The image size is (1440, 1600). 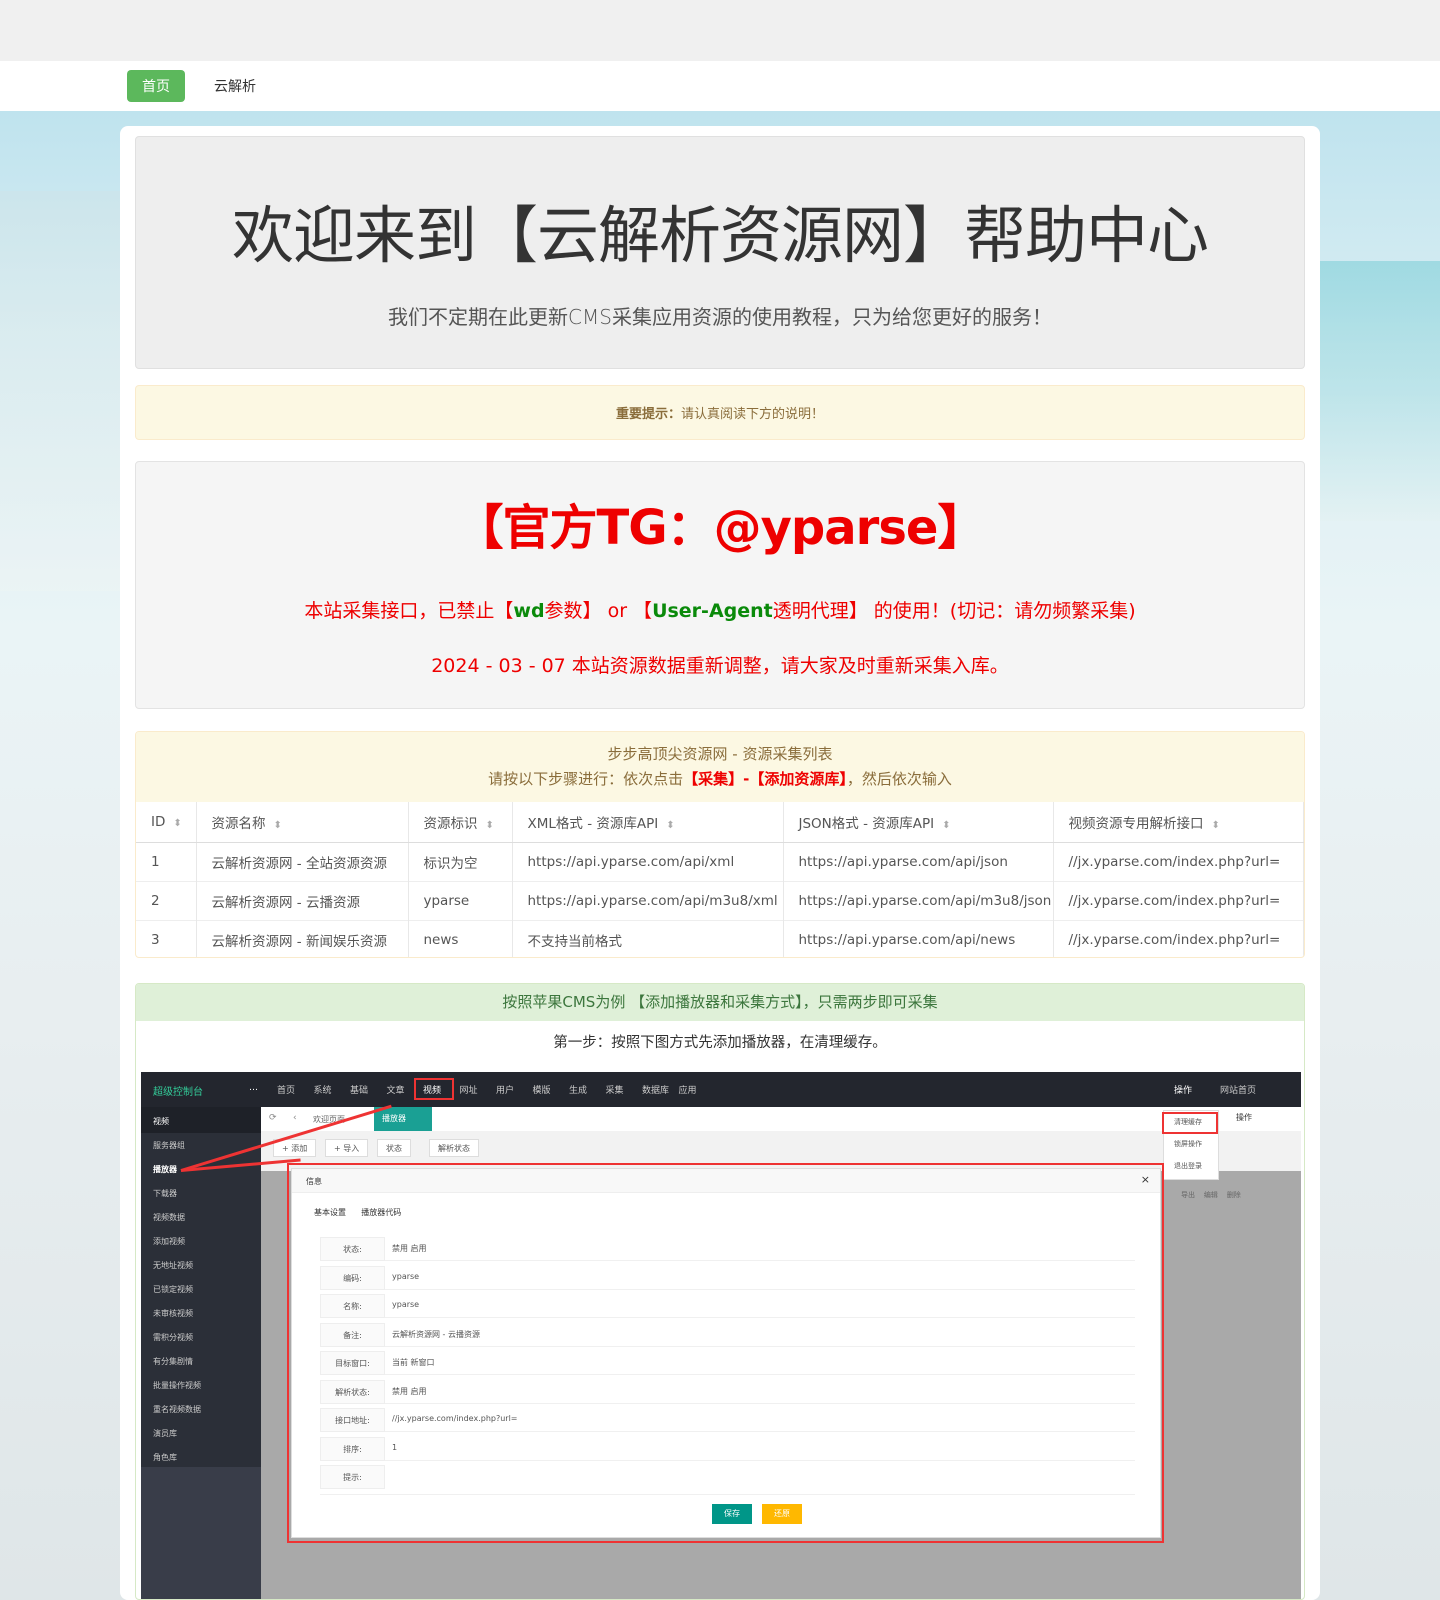 What do you see at coordinates (302, 861) in the screenshot?
I see `table-cell: 云解析资源网 - 全站资源资源` at bounding box center [302, 861].